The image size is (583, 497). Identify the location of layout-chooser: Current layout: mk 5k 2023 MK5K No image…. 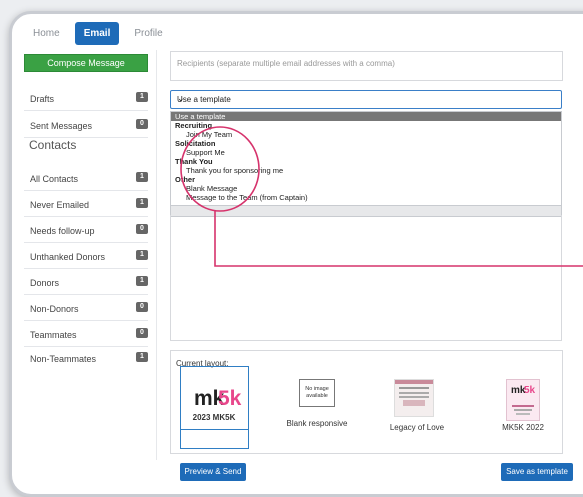
(366, 402).